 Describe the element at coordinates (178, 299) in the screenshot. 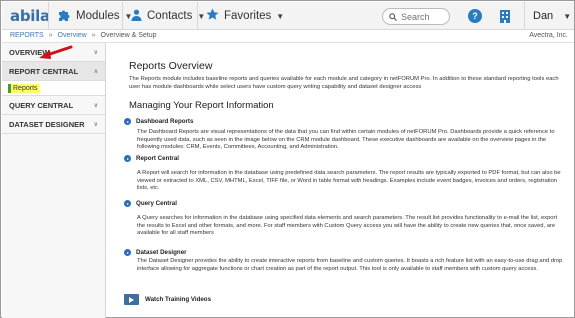

I see `training-videos-label: Watch Training Videos` at that location.